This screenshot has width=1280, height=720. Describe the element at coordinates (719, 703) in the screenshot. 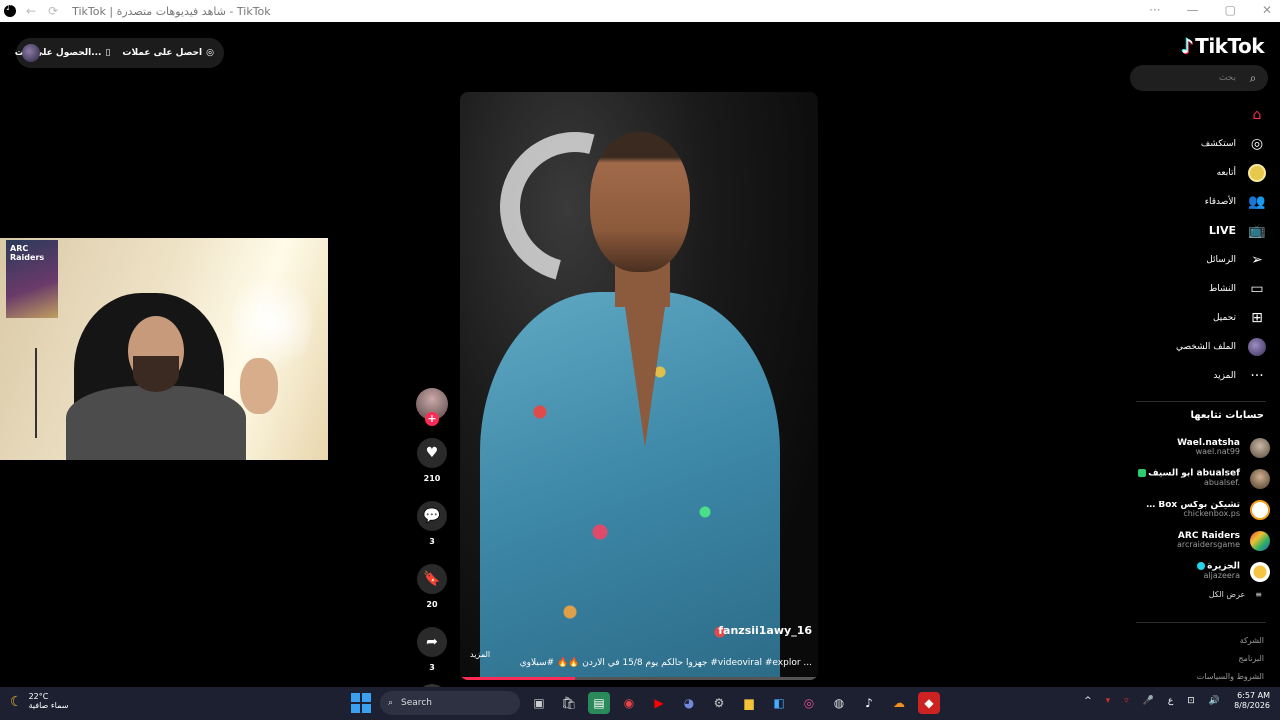

I see `steam-icon: ⚙` at that location.